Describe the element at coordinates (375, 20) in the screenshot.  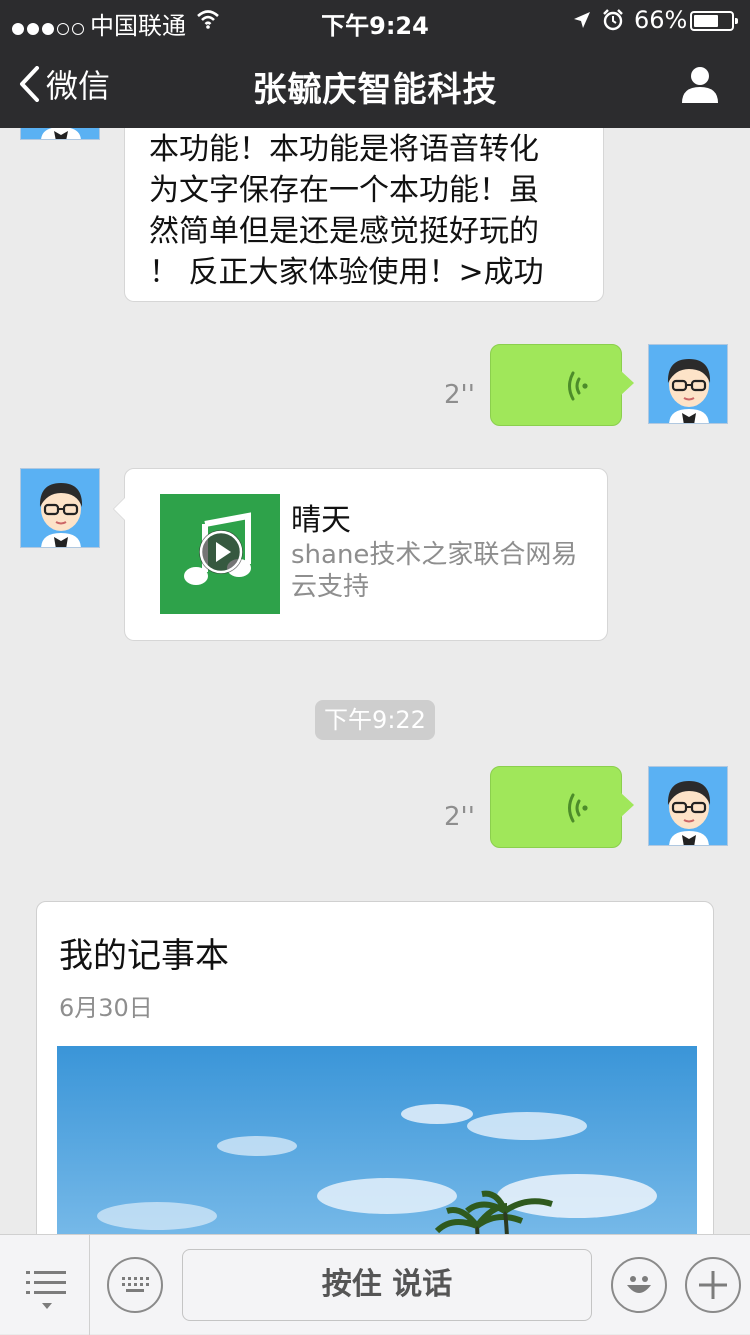
I see `status-bar: 中国联通 下午9:24 66%` at that location.